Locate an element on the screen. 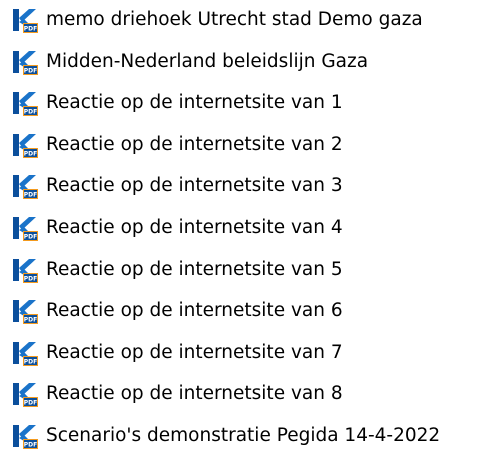  file-item: PDF Reactie op de internetsite van 4 is located at coordinates (250, 228).